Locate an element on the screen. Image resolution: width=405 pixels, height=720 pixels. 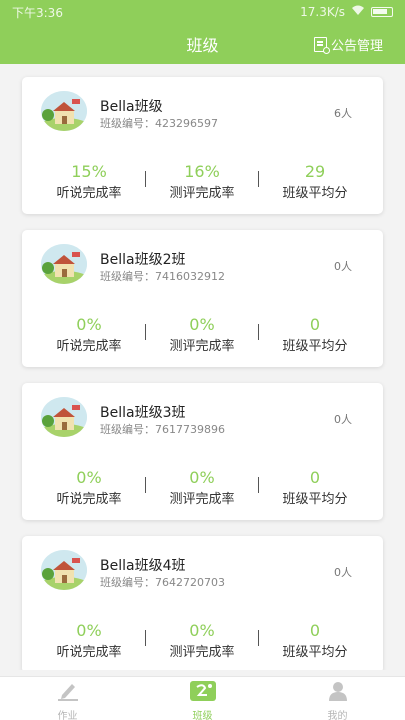
title-bar: 班级 公告管理 is located at coordinates (202, 44).